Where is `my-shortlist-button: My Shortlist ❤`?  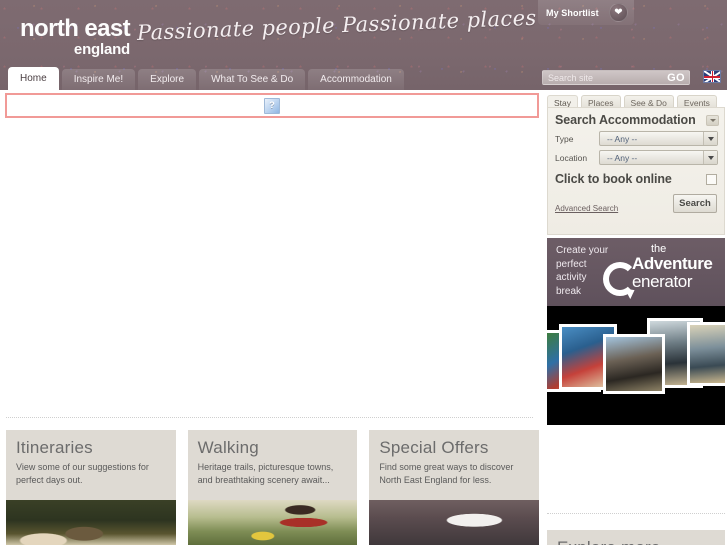
my-shortlist-button: My Shortlist ❤ is located at coordinates (586, 12).